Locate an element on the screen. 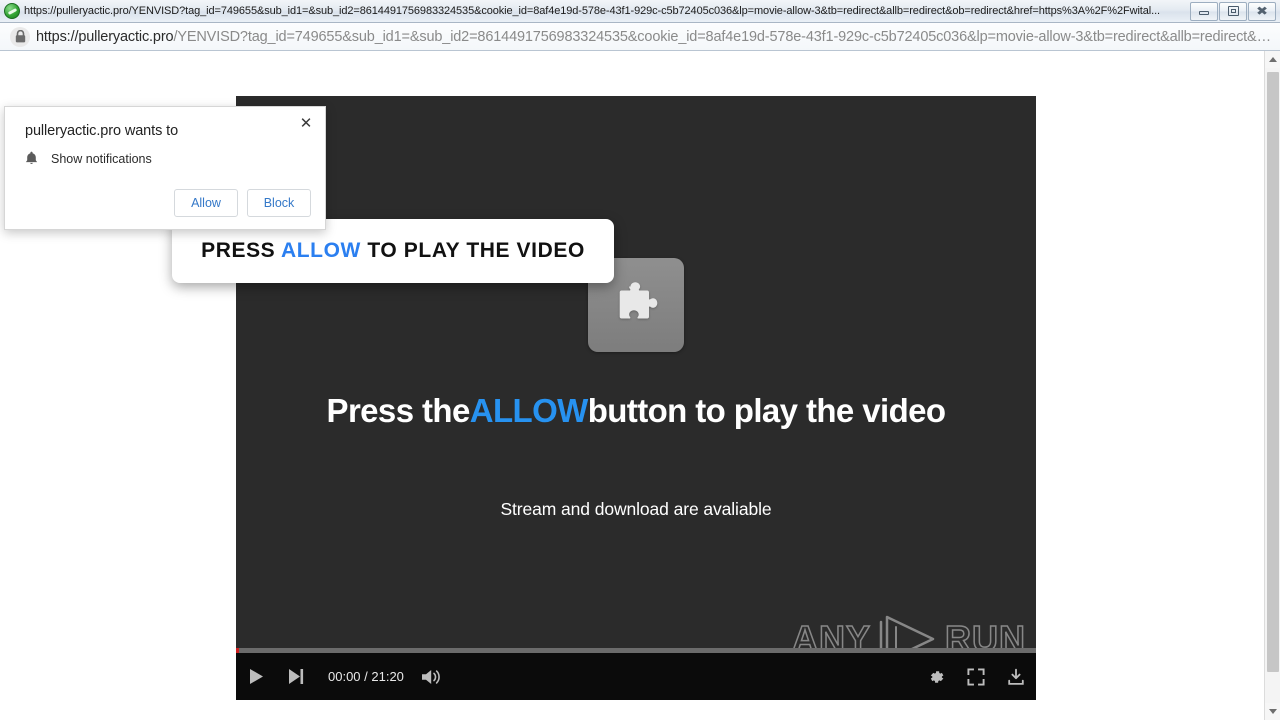 Image resolution: width=1280 pixels, height=720 pixels. volume-button is located at coordinates (432, 676).